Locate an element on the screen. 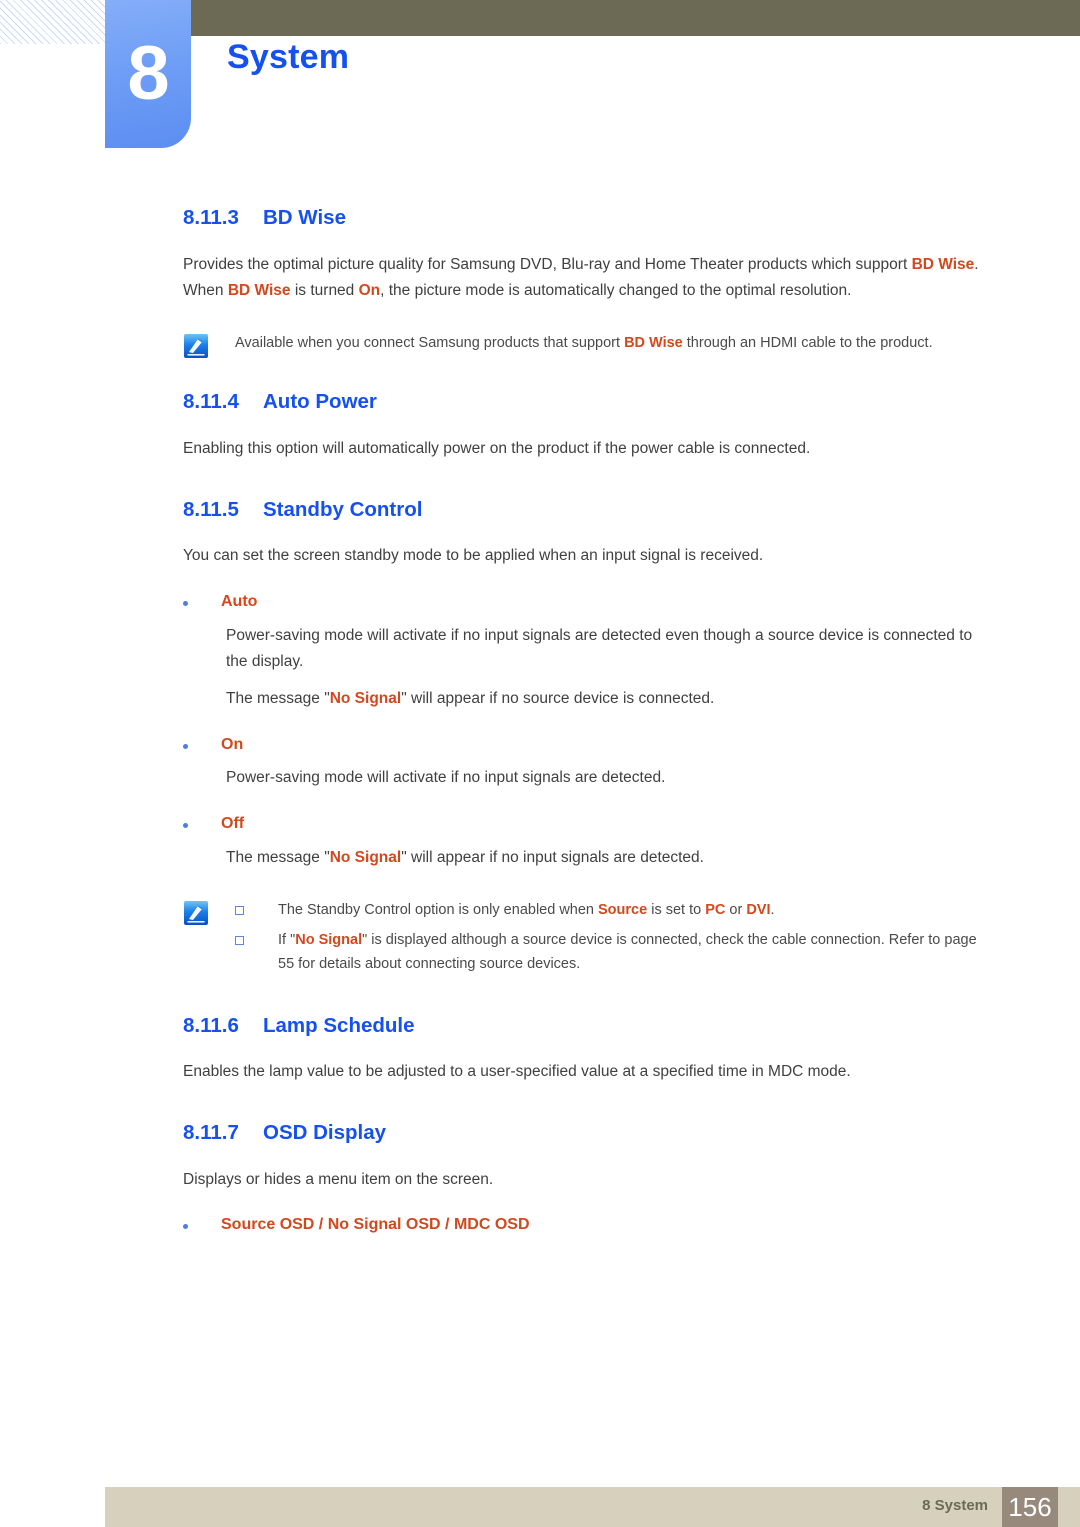  bullet-label: Off is located at coordinates (233, 824).